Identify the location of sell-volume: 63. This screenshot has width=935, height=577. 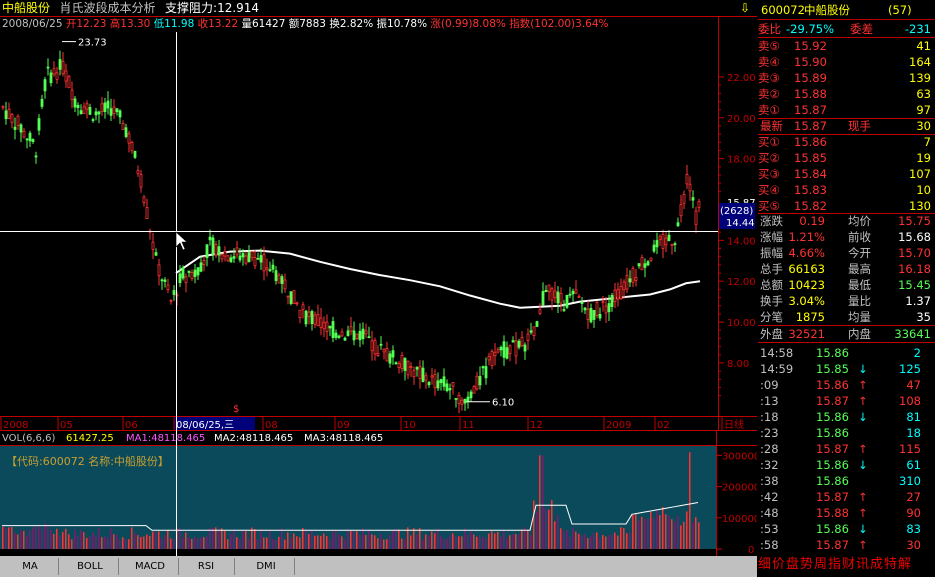
(923, 94).